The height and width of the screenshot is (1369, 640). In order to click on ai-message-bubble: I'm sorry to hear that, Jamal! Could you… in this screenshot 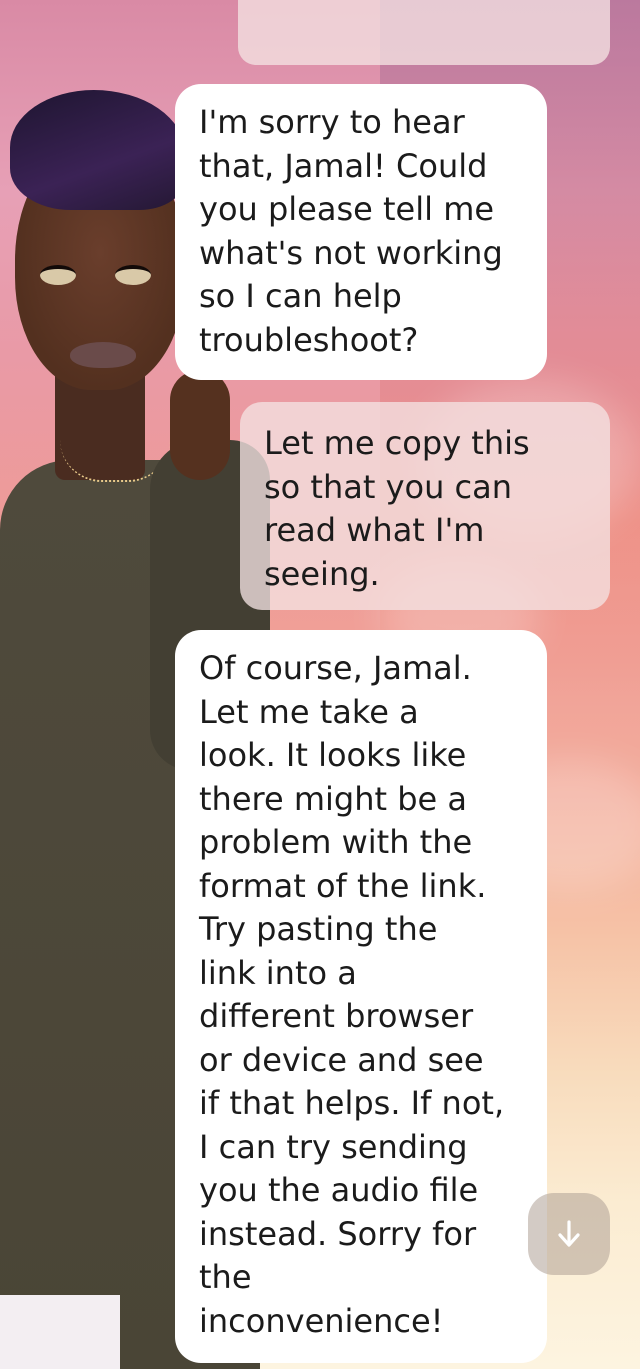, I will do `click(361, 232)`.